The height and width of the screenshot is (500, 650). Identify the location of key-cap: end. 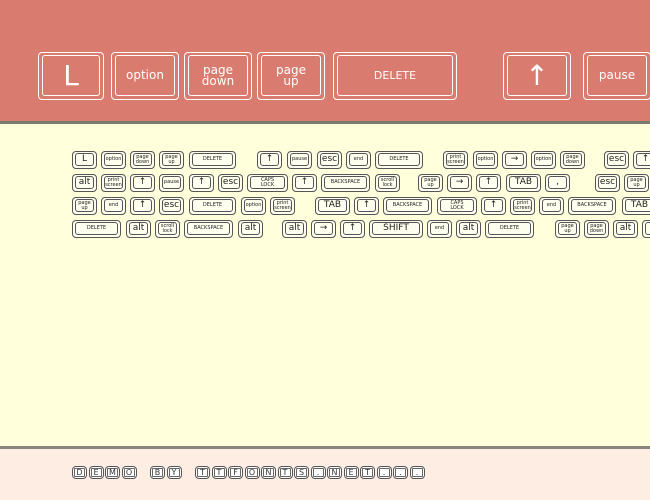
(551, 206).